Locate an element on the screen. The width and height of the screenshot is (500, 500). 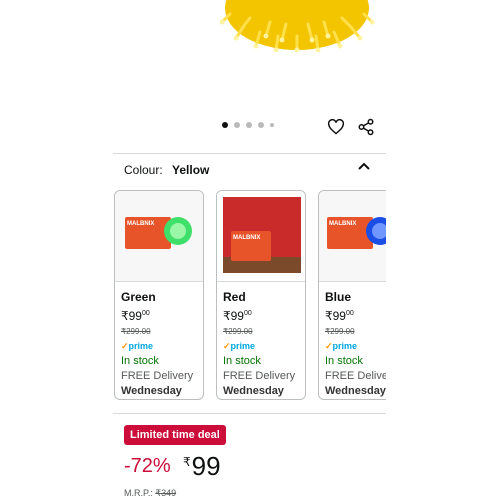
limited-time-deal-badge: Limited time deal is located at coordinates (175, 435).